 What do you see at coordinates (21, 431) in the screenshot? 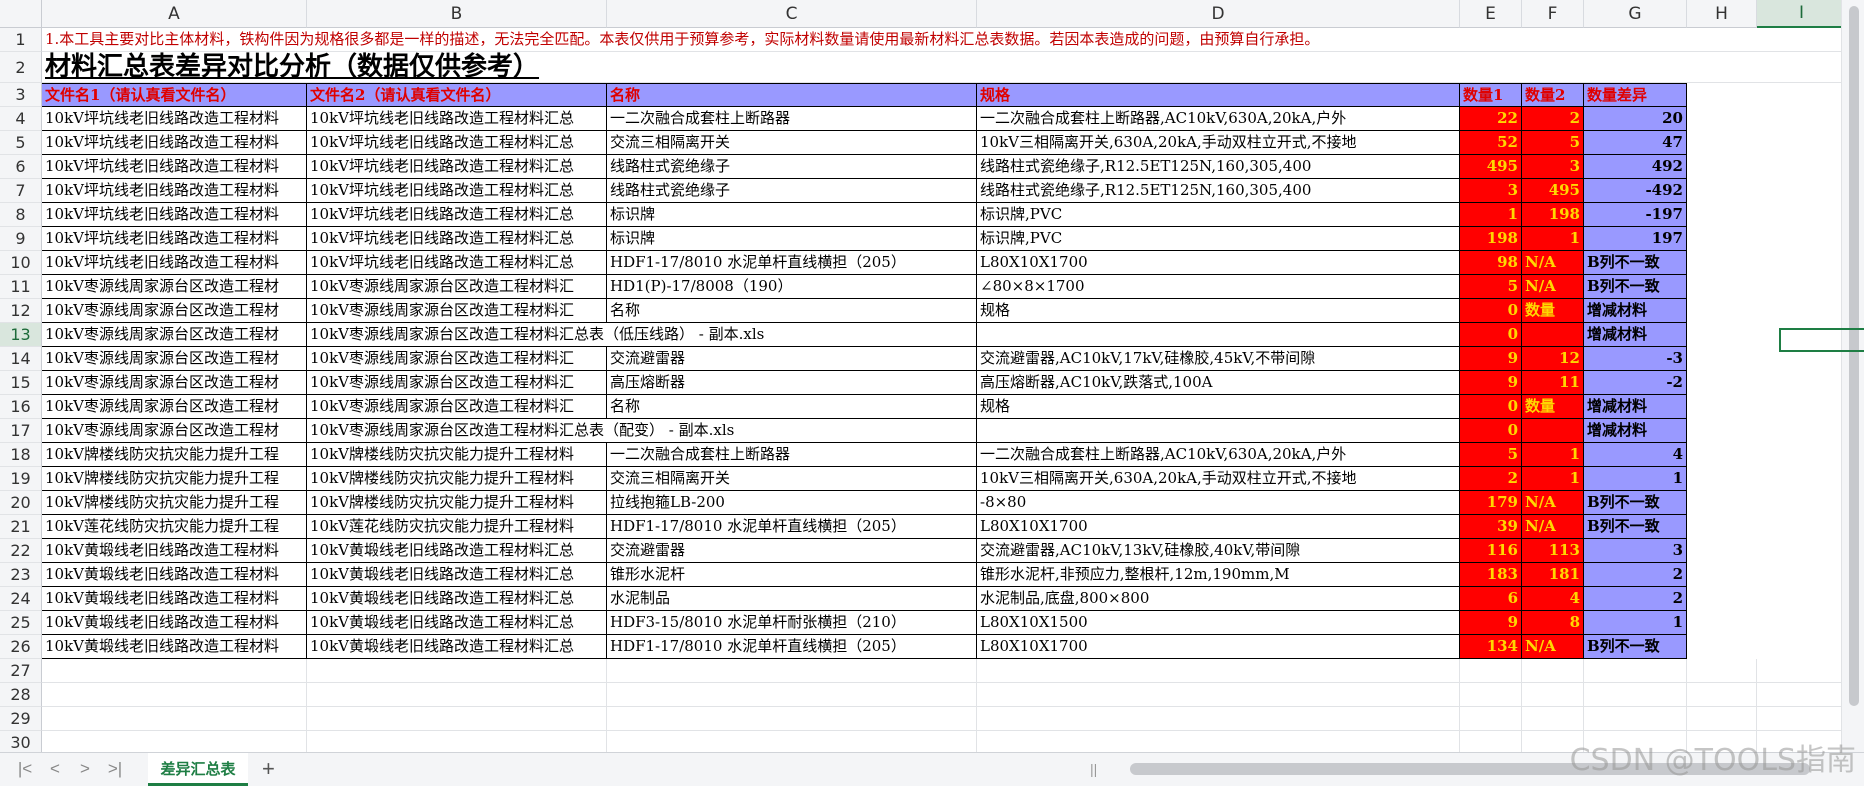
I see `row-header-17: 17` at bounding box center [21, 431].